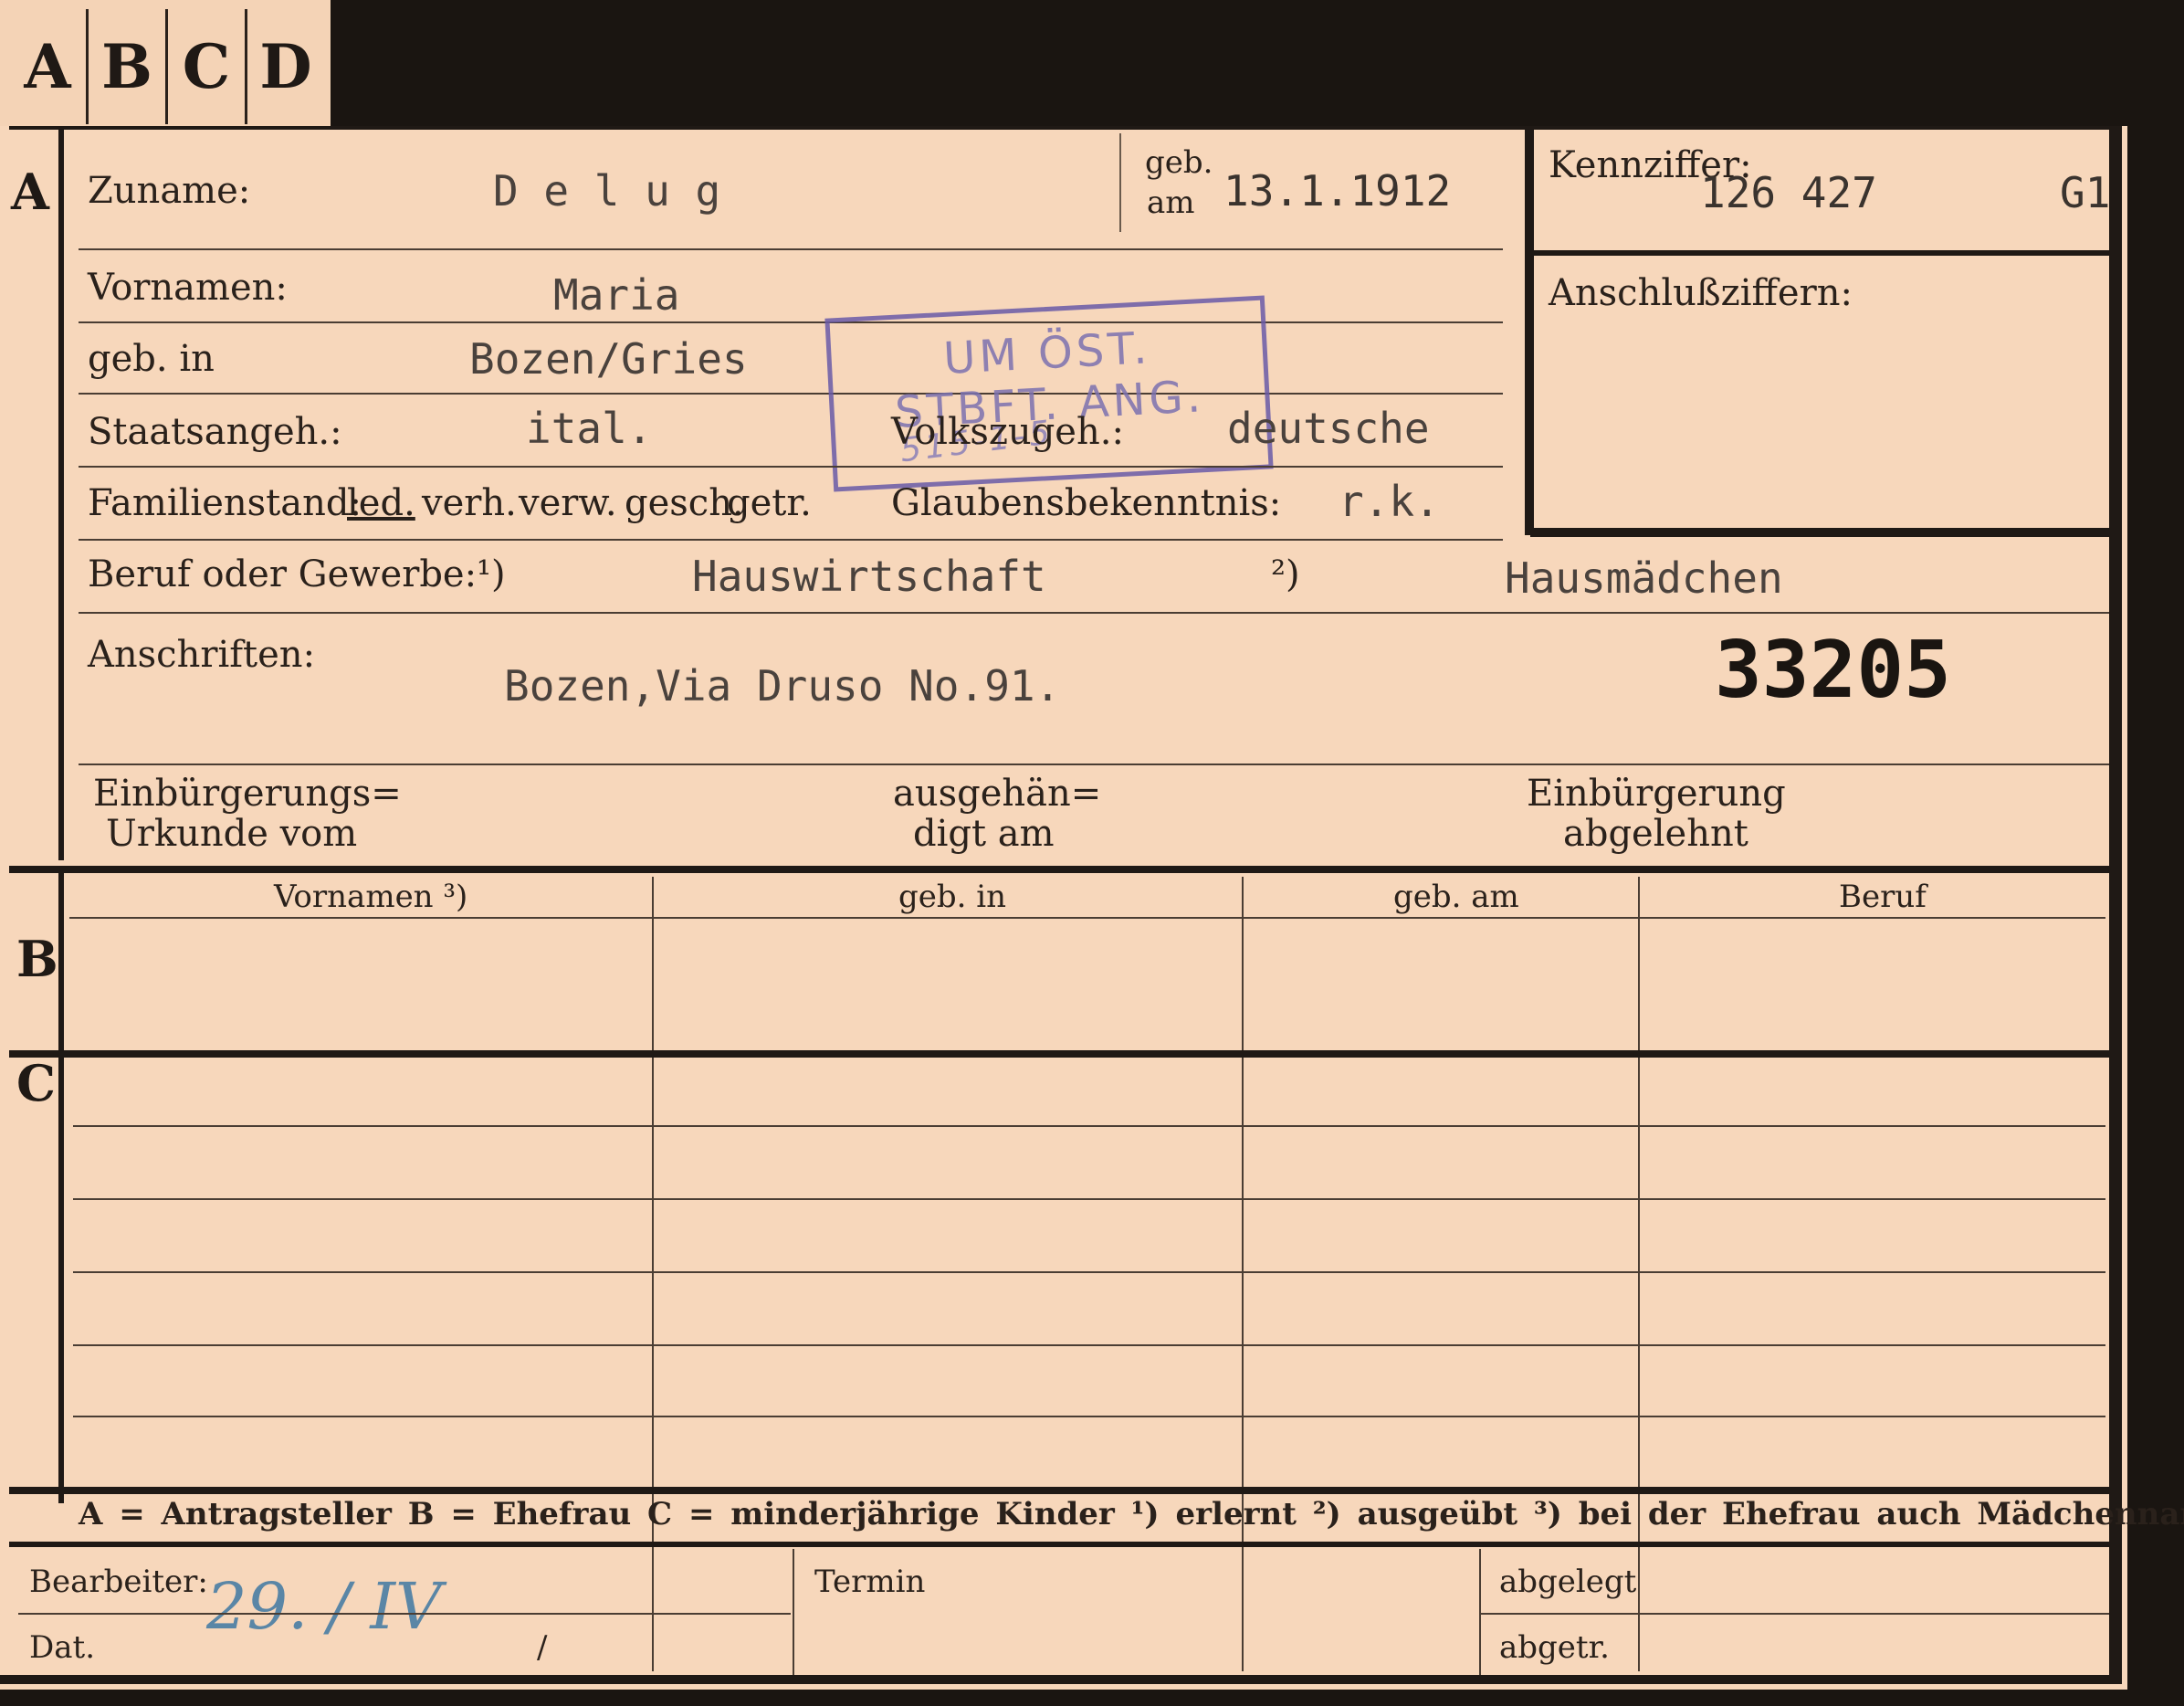 The image size is (2184, 1706). I want to click on label-ausgehaen-1: ausgehän=, so click(997, 794).